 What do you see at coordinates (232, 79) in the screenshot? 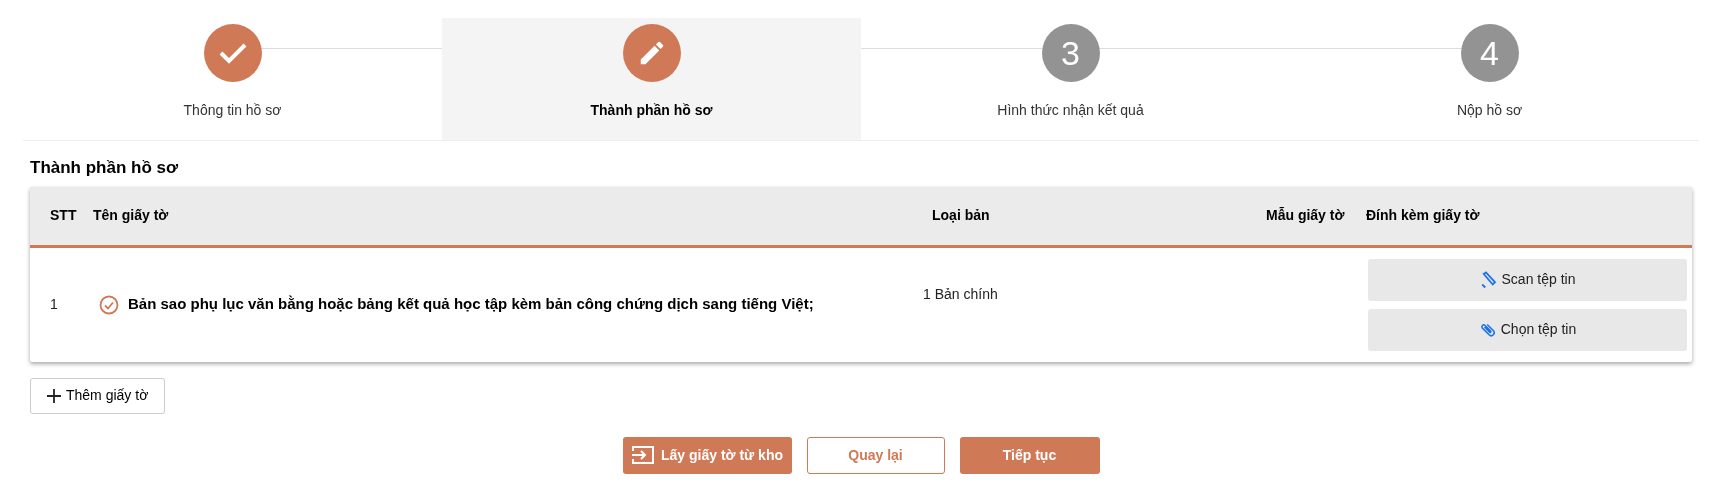
I see `step-tab: Thông tin hồ sơ` at bounding box center [232, 79].